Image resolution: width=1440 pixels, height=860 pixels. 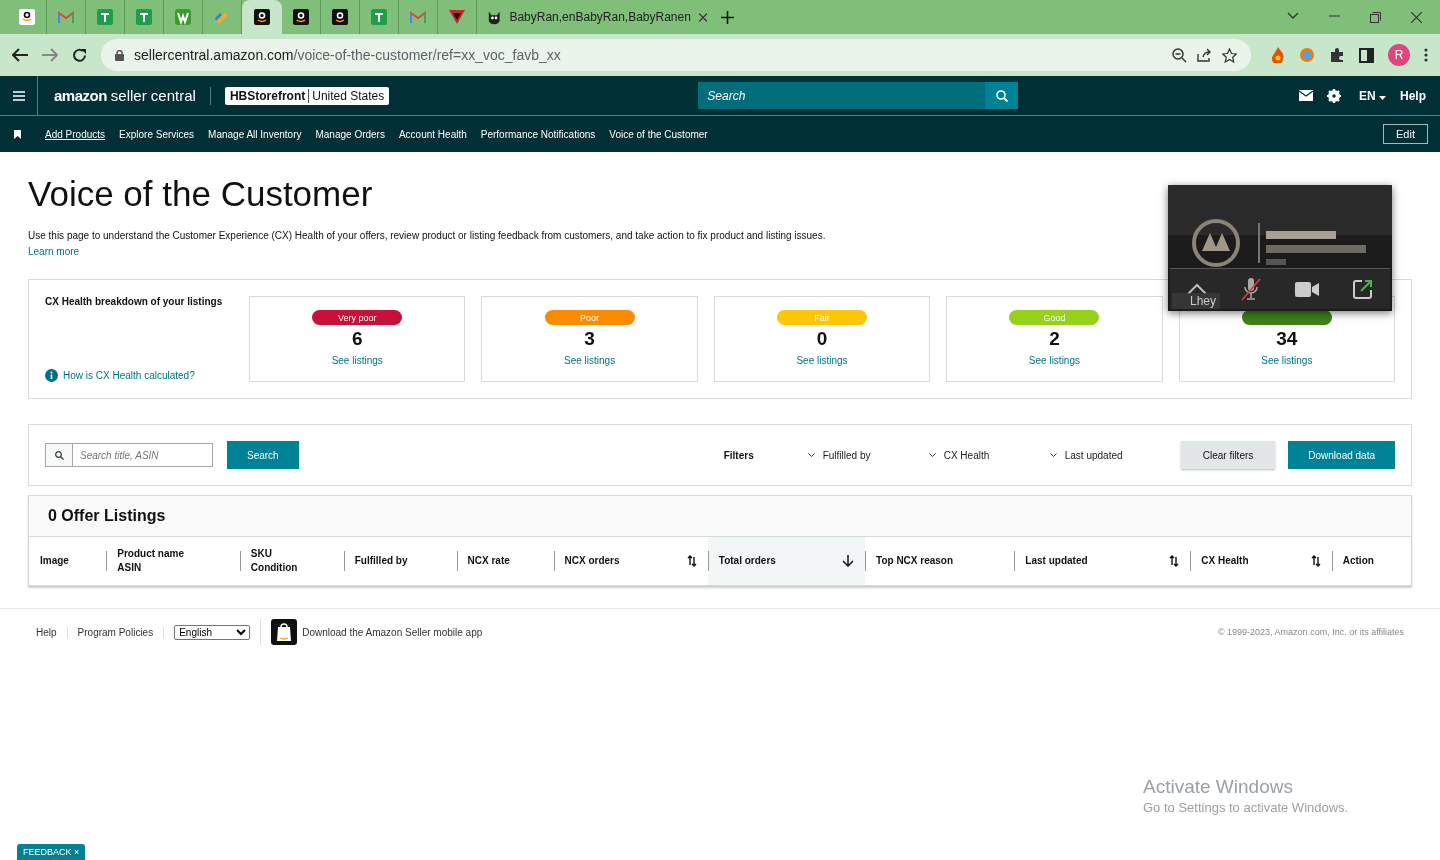 I want to click on bookmark-icon, so click(x=17, y=134).